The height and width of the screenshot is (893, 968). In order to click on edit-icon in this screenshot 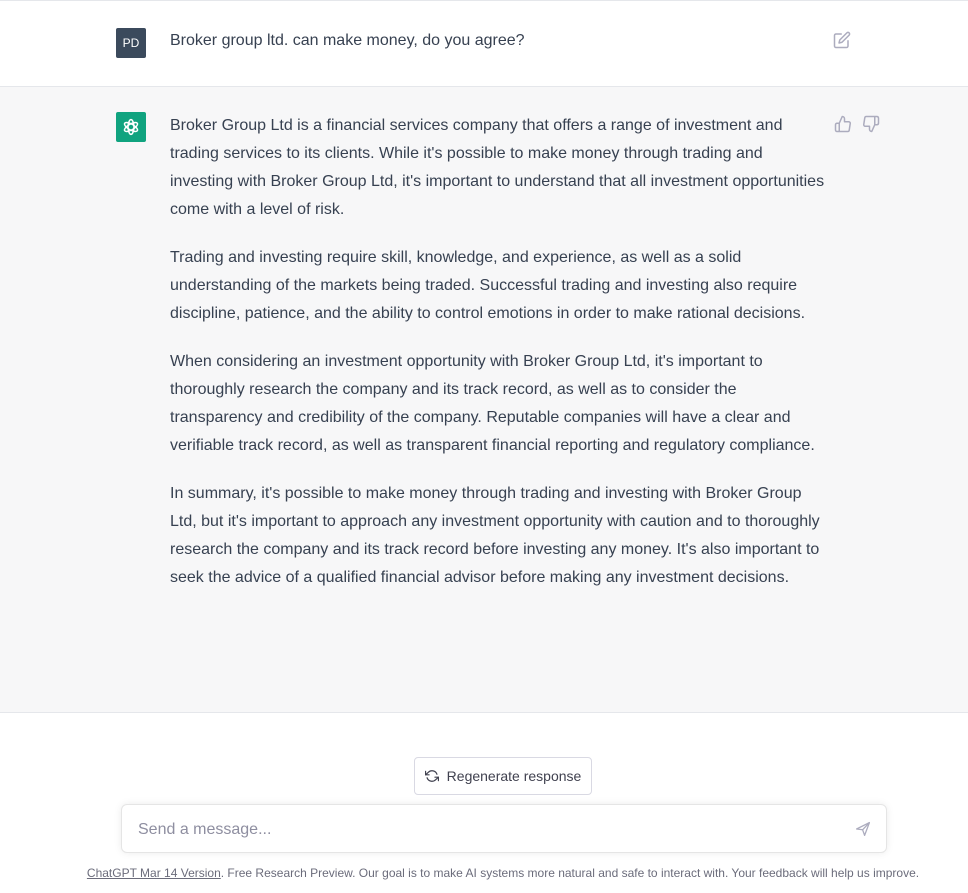, I will do `click(842, 40)`.